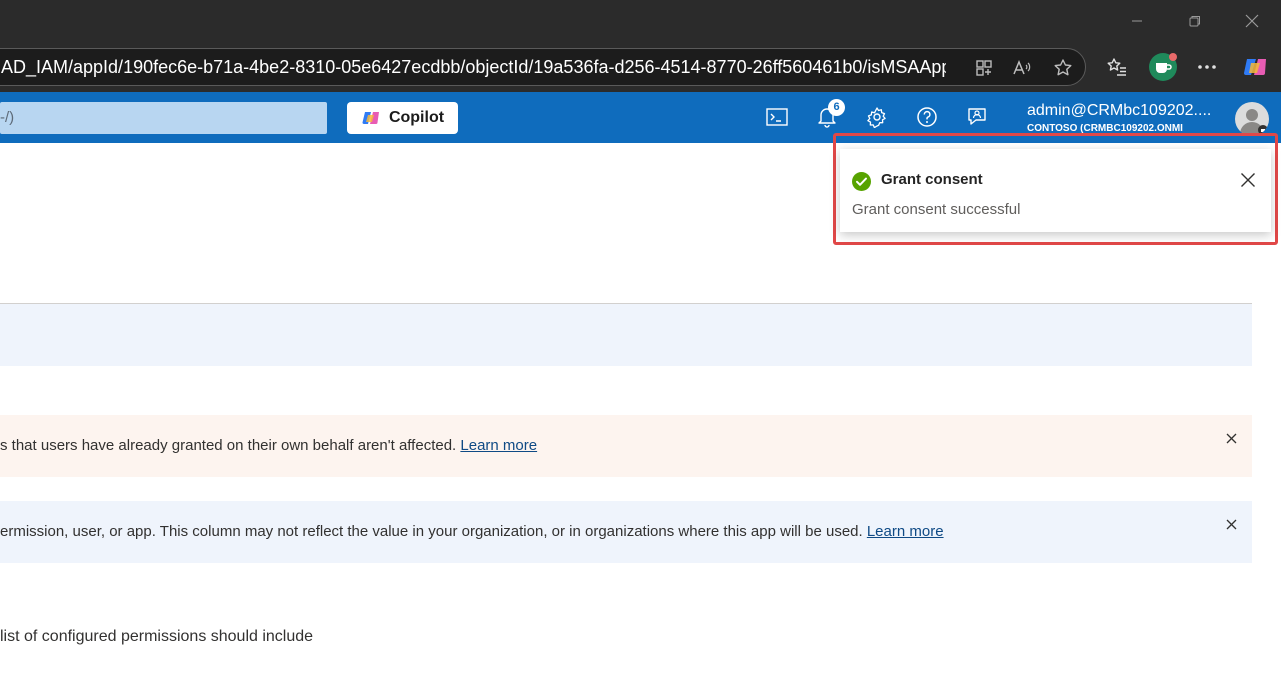 The image size is (1281, 693). I want to click on gear-icon, so click(876, 117).